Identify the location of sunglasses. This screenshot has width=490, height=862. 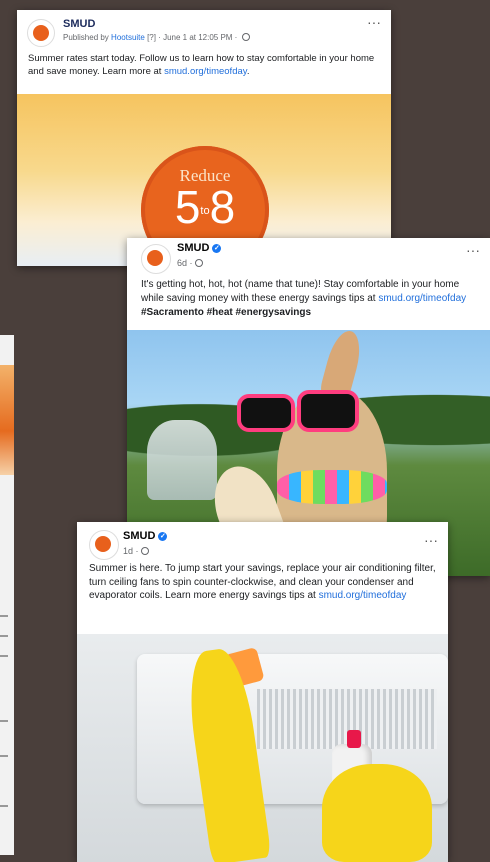
(298, 411).